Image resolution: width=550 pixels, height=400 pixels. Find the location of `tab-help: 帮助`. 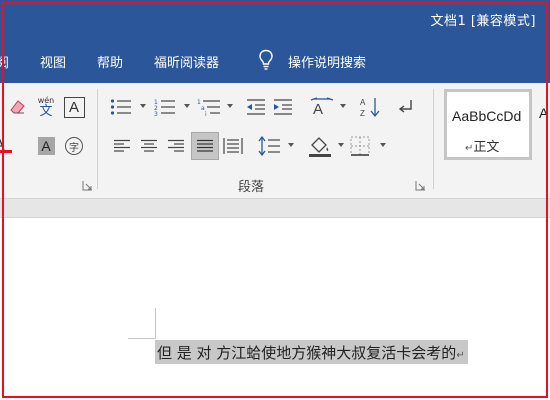

tab-help: 帮助 is located at coordinates (110, 61).